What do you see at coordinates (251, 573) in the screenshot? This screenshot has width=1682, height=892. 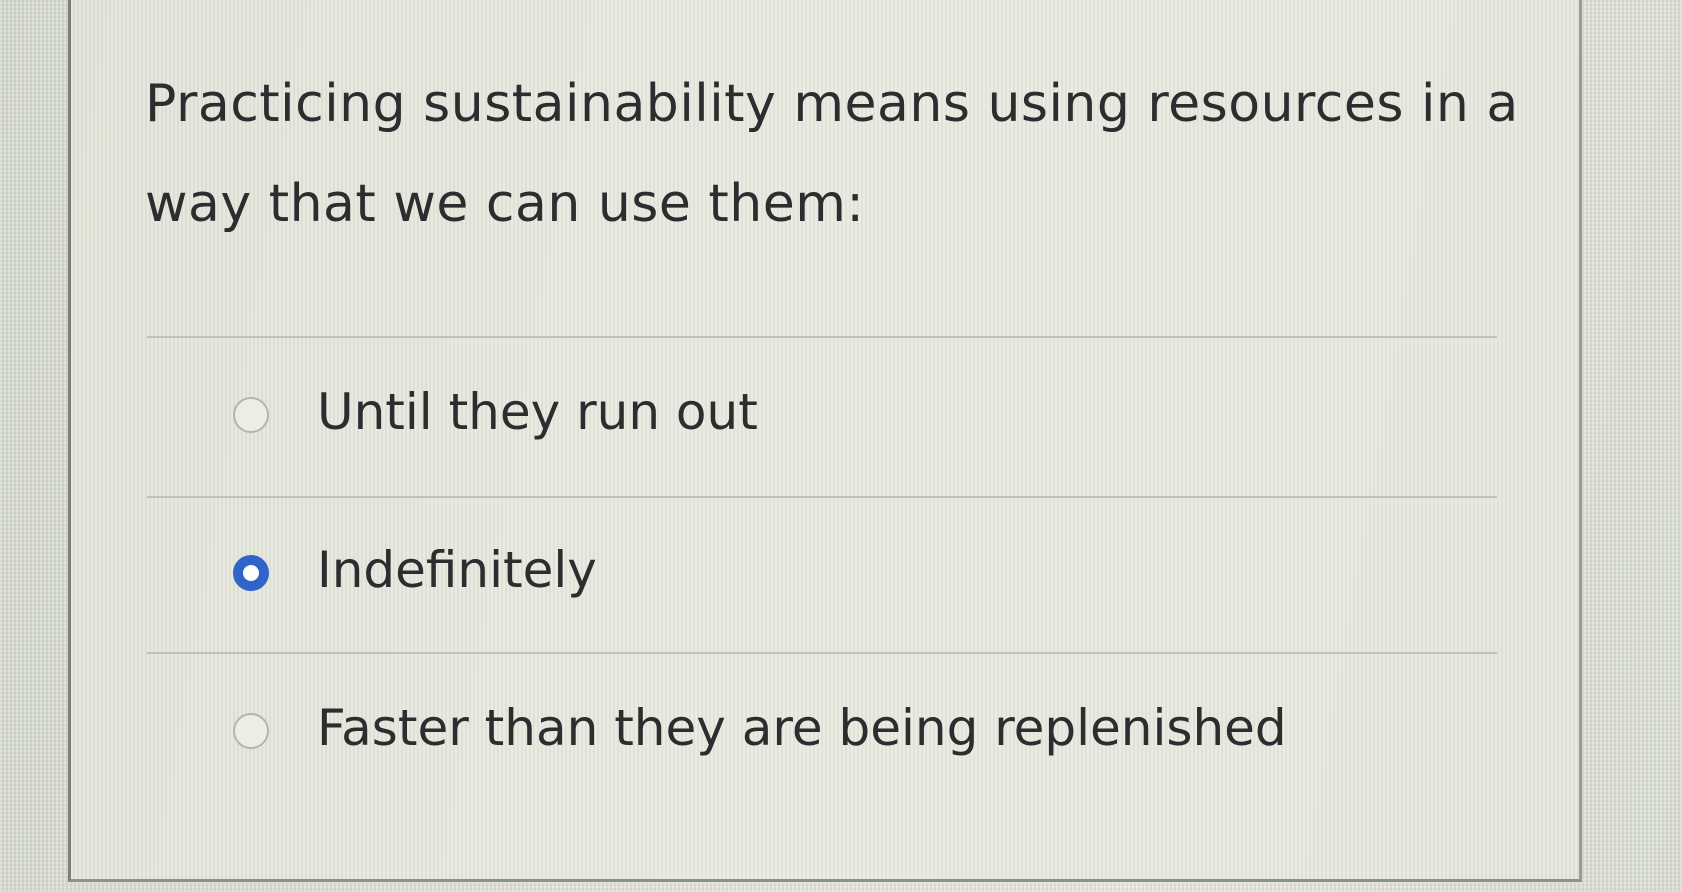 I see `radio-button-selected` at bounding box center [251, 573].